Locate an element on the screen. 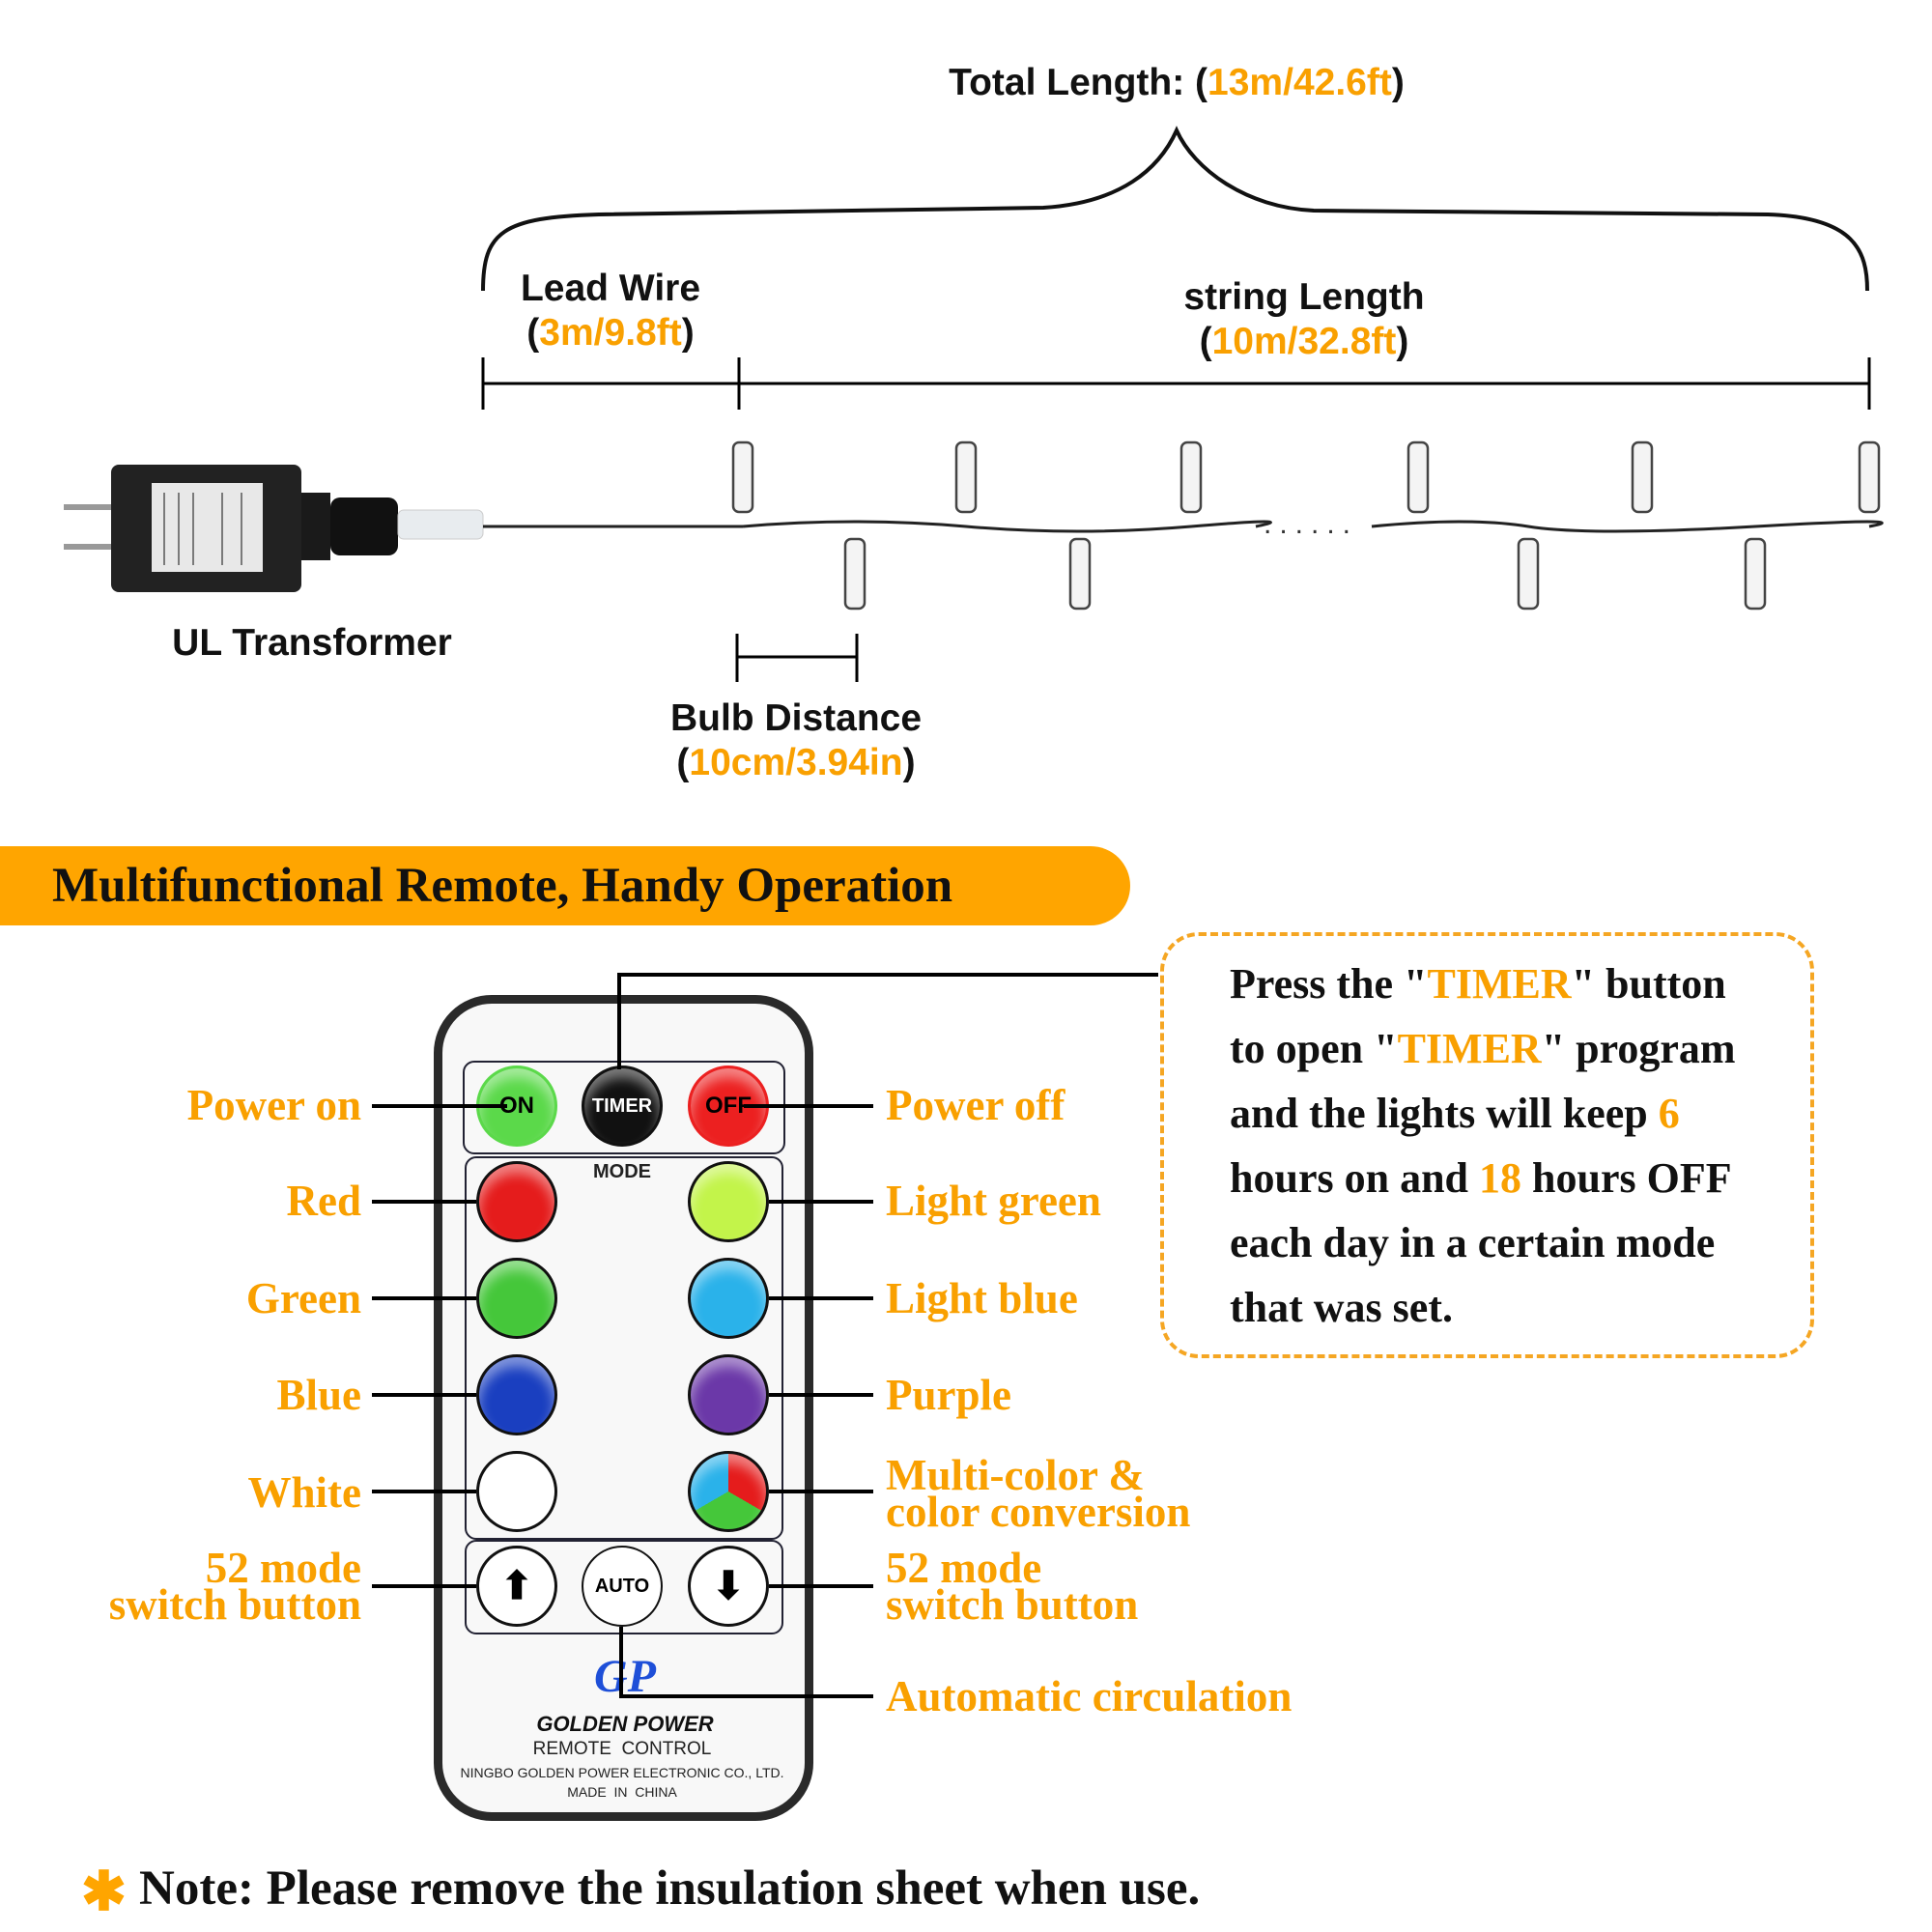 This screenshot has height=1932, width=1932. transformer-label: UL Transformer is located at coordinates (312, 643).